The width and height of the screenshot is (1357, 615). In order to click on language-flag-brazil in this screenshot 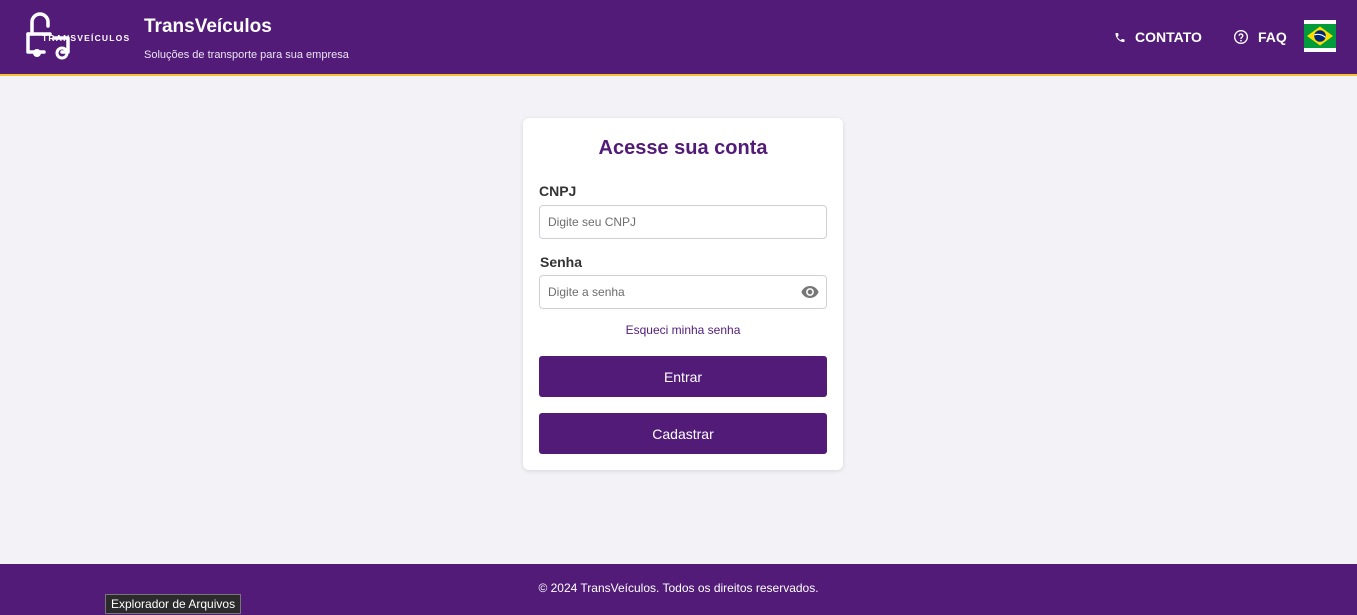, I will do `click(1320, 36)`.